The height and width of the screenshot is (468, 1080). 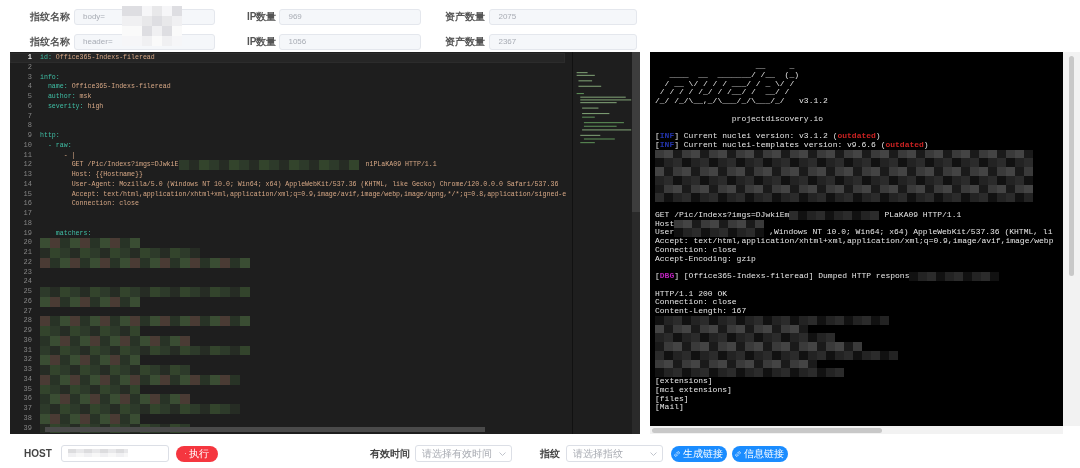 What do you see at coordinates (693, 389) in the screenshot?
I see `terminal-line: [mci extensions]` at bounding box center [693, 389].